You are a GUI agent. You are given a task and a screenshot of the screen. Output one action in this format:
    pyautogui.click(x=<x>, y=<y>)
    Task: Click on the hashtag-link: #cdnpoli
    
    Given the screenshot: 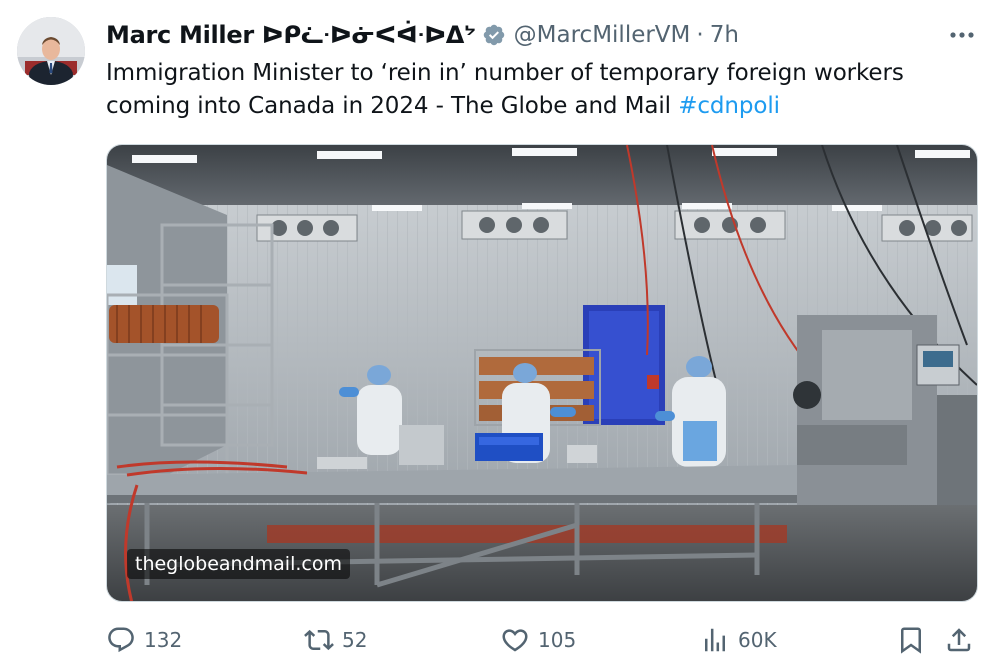 What is the action you would take?
    pyautogui.click(x=729, y=106)
    